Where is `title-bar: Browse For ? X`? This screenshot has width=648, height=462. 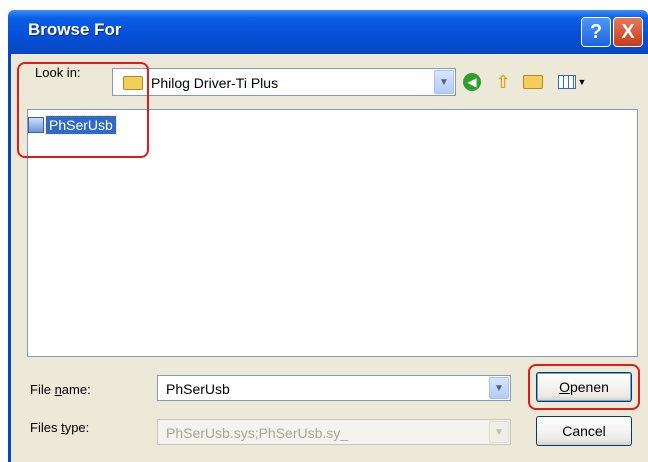
title-bar: Browse For ? X is located at coordinates (328, 32).